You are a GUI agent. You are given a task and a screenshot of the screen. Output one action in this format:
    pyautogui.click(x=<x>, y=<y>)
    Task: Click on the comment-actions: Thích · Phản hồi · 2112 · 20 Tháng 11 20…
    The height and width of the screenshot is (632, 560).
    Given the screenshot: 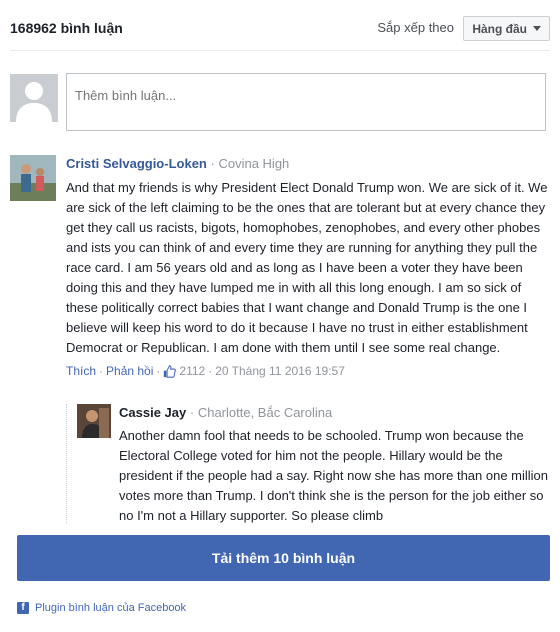 What is the action you would take?
    pyautogui.click(x=308, y=371)
    